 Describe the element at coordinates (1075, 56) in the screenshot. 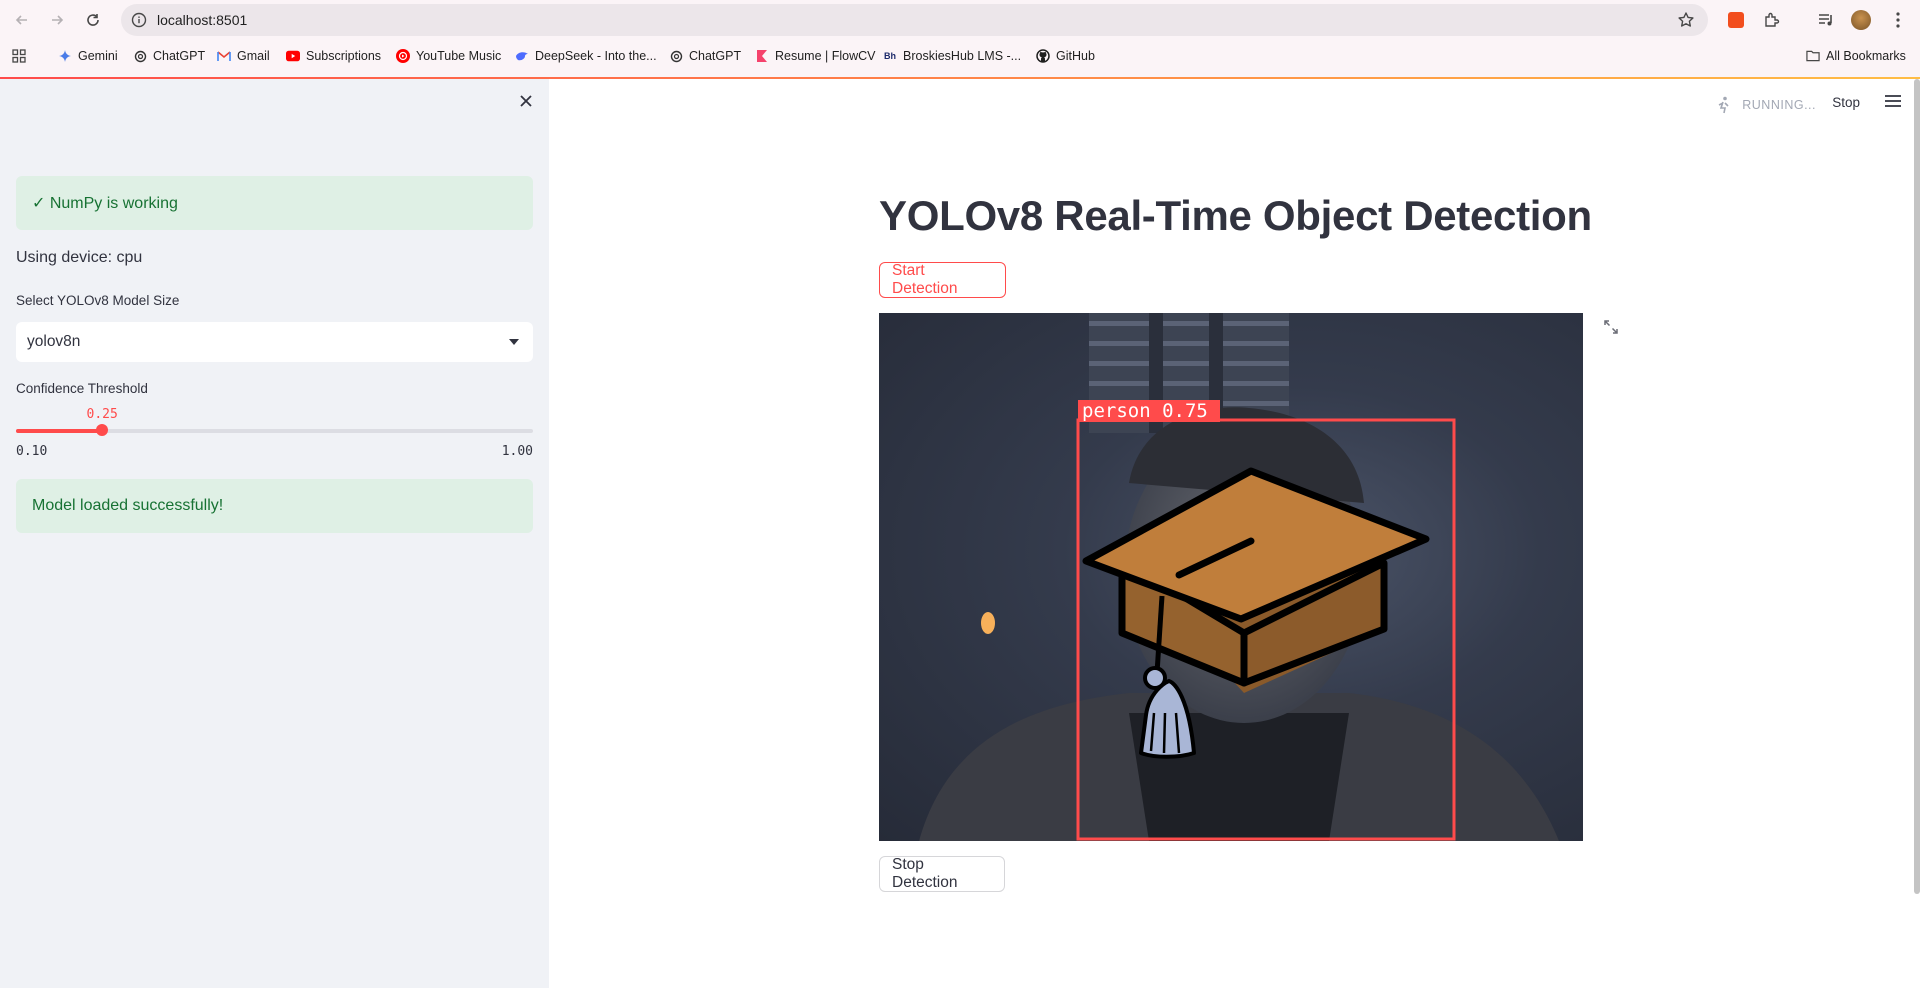

I see `bookmark-label: GitHub` at that location.